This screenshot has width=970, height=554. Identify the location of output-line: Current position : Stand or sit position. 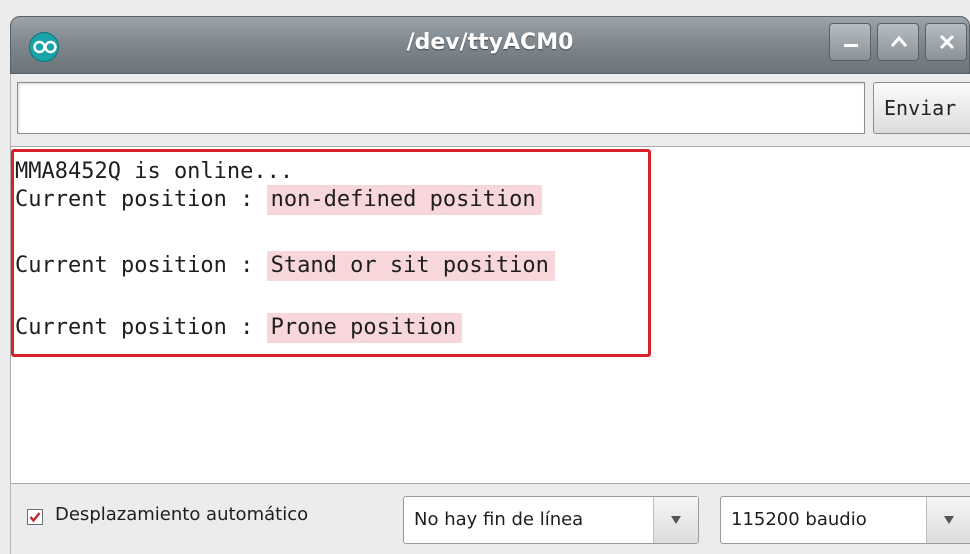
(285, 266).